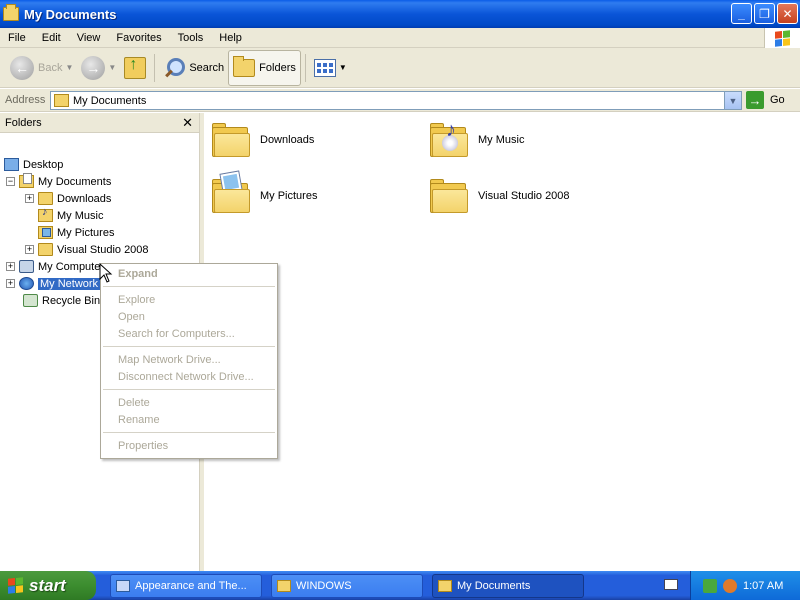 Image resolution: width=800 pixels, height=600 pixels. Describe the element at coordinates (230, 38) in the screenshot. I see `menu-help: Help` at that location.